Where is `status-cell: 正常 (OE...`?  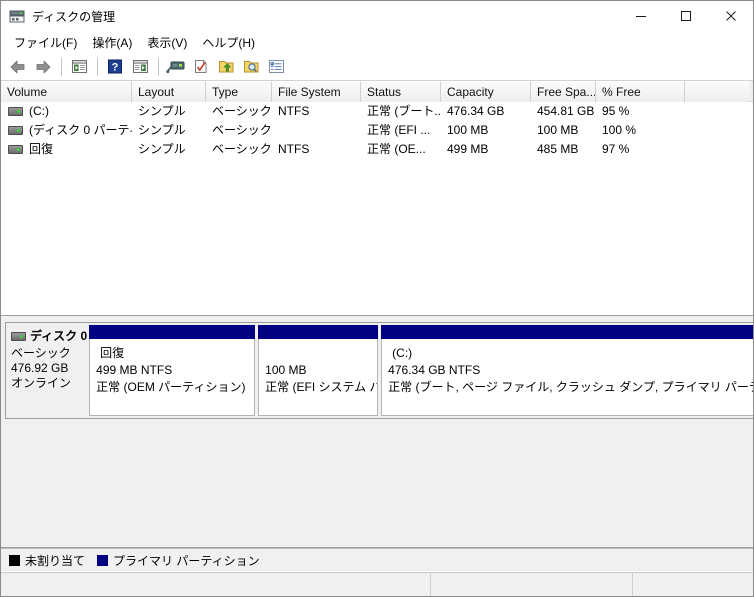 status-cell: 正常 (OE... is located at coordinates (396, 149).